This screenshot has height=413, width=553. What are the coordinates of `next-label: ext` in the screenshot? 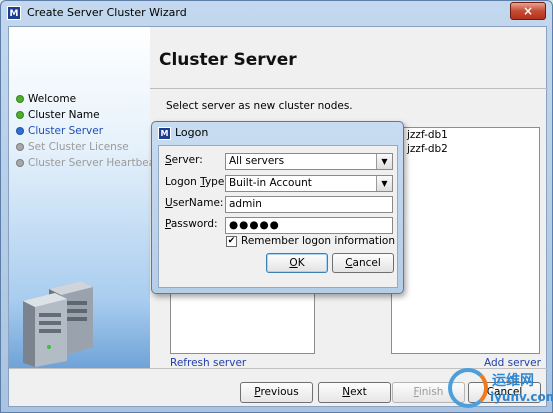 It's located at (358, 392).